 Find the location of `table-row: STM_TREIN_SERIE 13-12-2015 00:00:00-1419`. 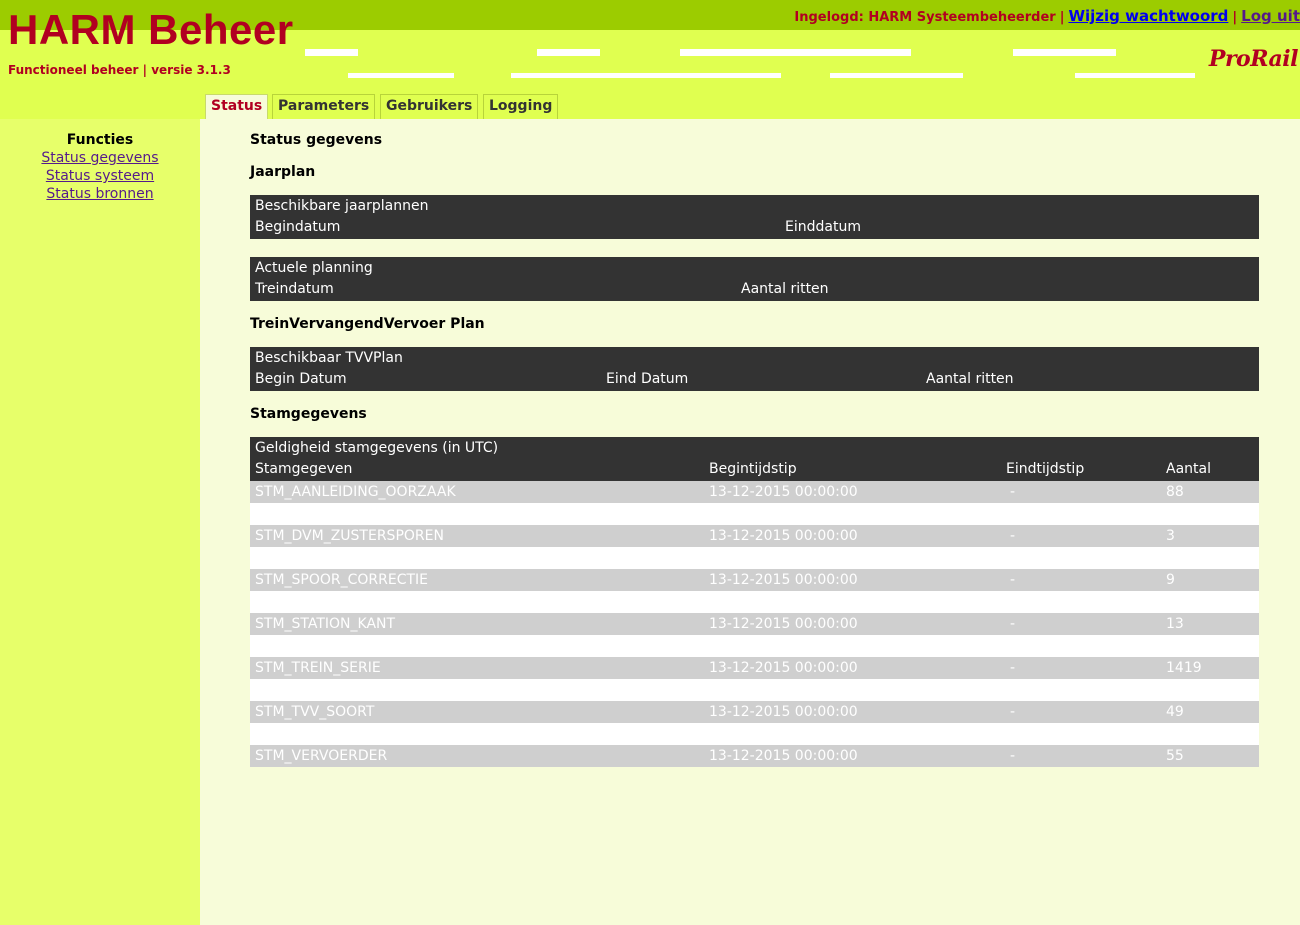

table-row: STM_TREIN_SERIE 13-12-2015 00:00:00-1419 is located at coordinates (754, 668).